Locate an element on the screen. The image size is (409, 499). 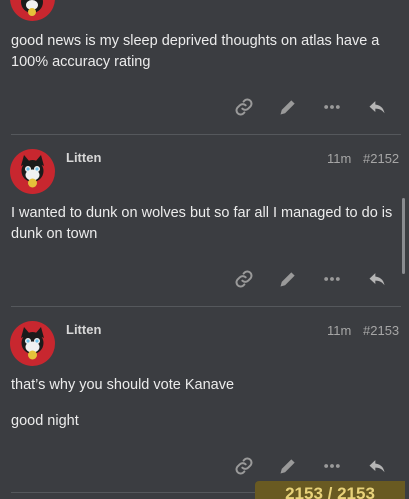
post-number: #2153 is located at coordinates (381, 330).